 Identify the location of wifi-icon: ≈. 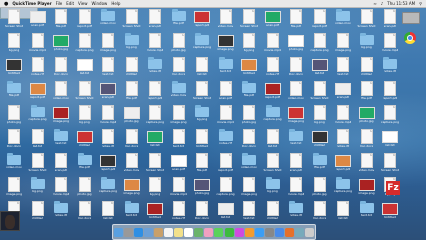
(374, 3).